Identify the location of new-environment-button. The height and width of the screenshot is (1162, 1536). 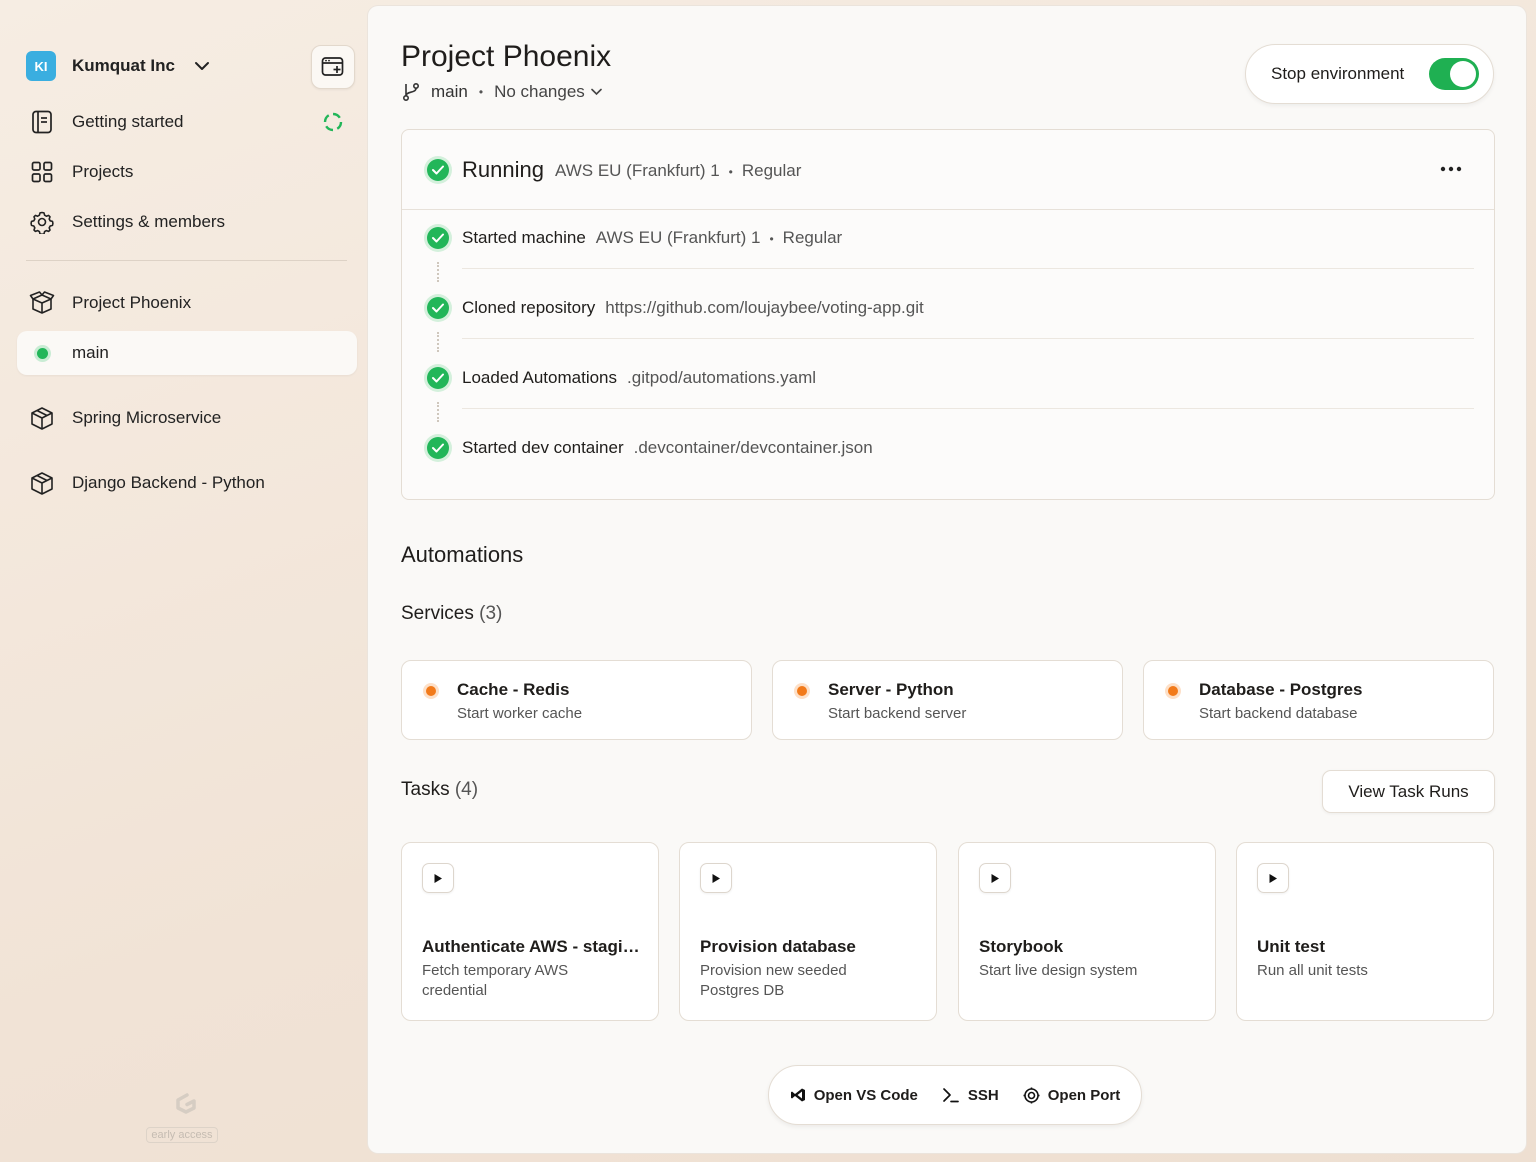
(333, 67).